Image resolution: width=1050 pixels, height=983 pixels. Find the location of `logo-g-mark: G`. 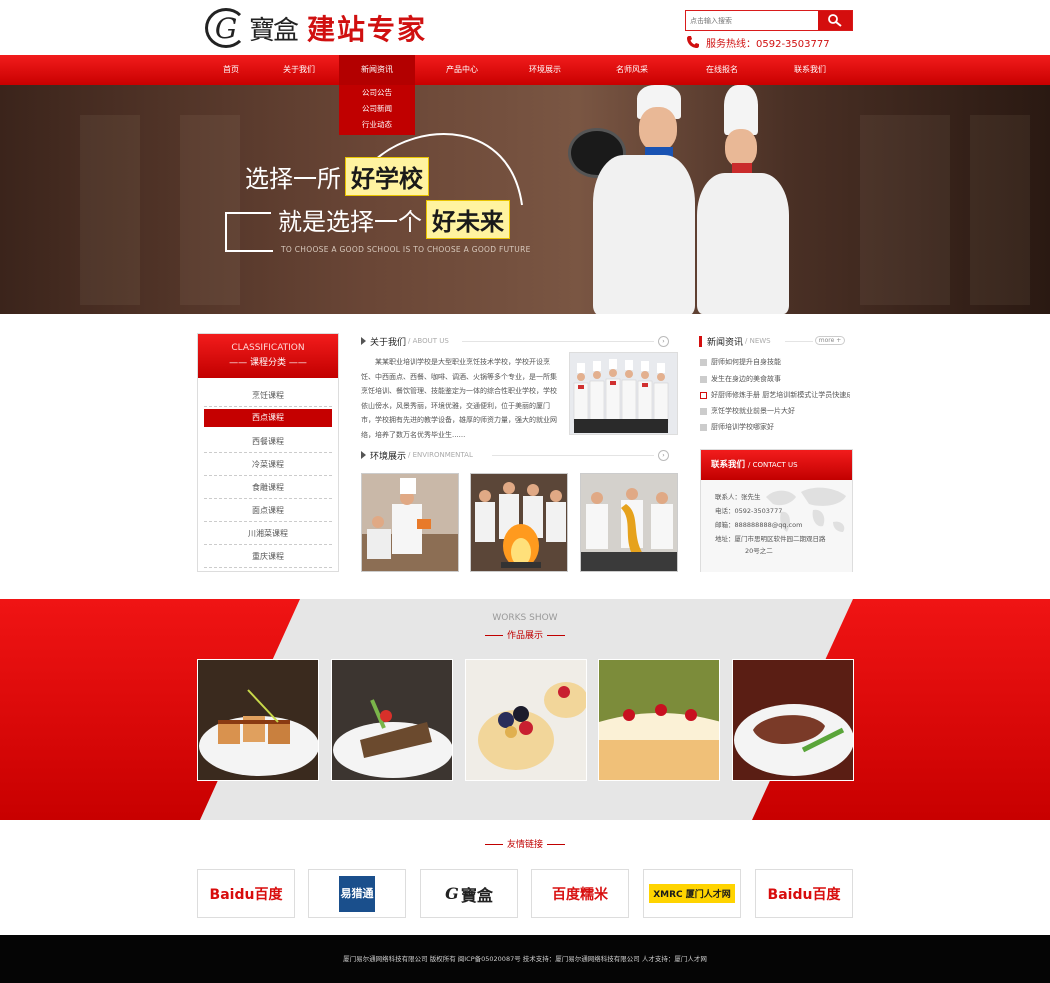

logo-g-mark: G is located at coordinates (226, 28).